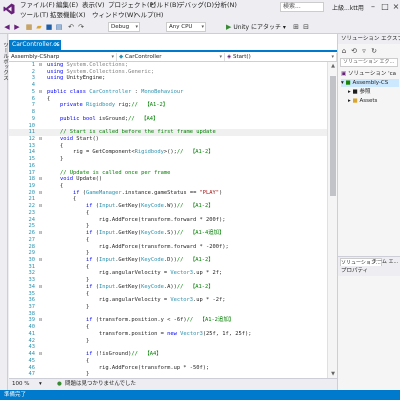 The image size is (400, 400). Describe the element at coordinates (168, 166) in the screenshot. I see `code-line: 16` at that location.